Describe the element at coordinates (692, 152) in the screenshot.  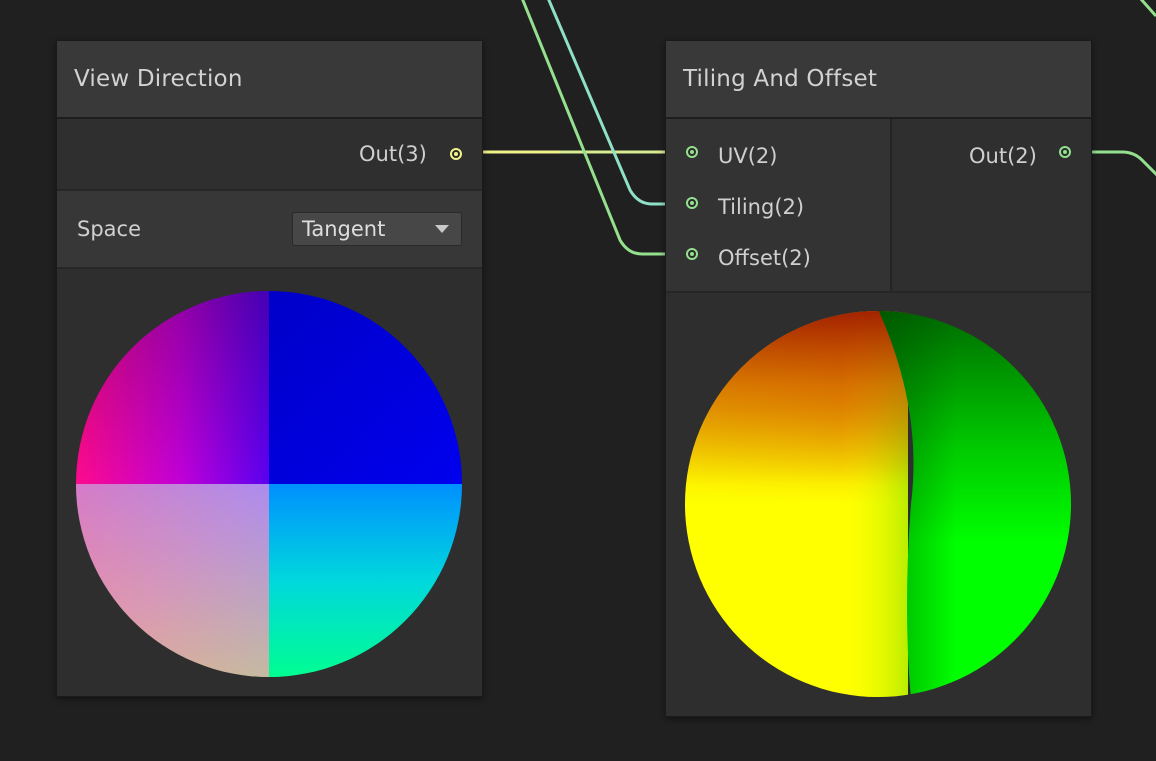
I see `uv-input-port` at that location.